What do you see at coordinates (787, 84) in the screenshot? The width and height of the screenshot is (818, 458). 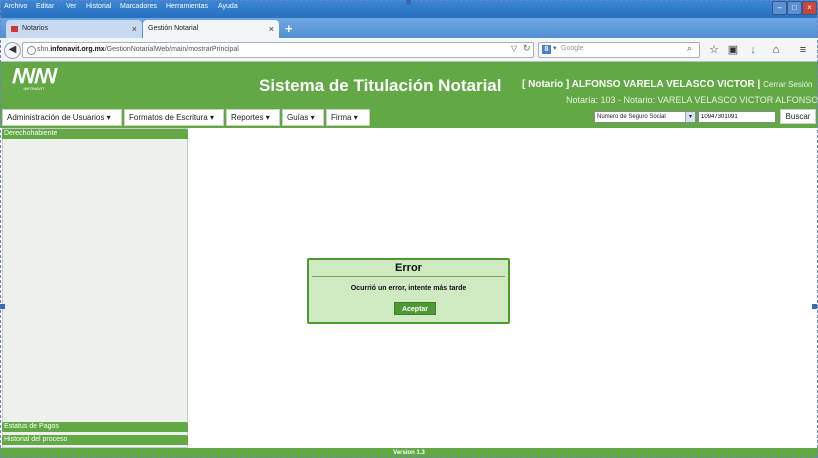 I see `logout-link: Cerrar Sesión` at bounding box center [787, 84].